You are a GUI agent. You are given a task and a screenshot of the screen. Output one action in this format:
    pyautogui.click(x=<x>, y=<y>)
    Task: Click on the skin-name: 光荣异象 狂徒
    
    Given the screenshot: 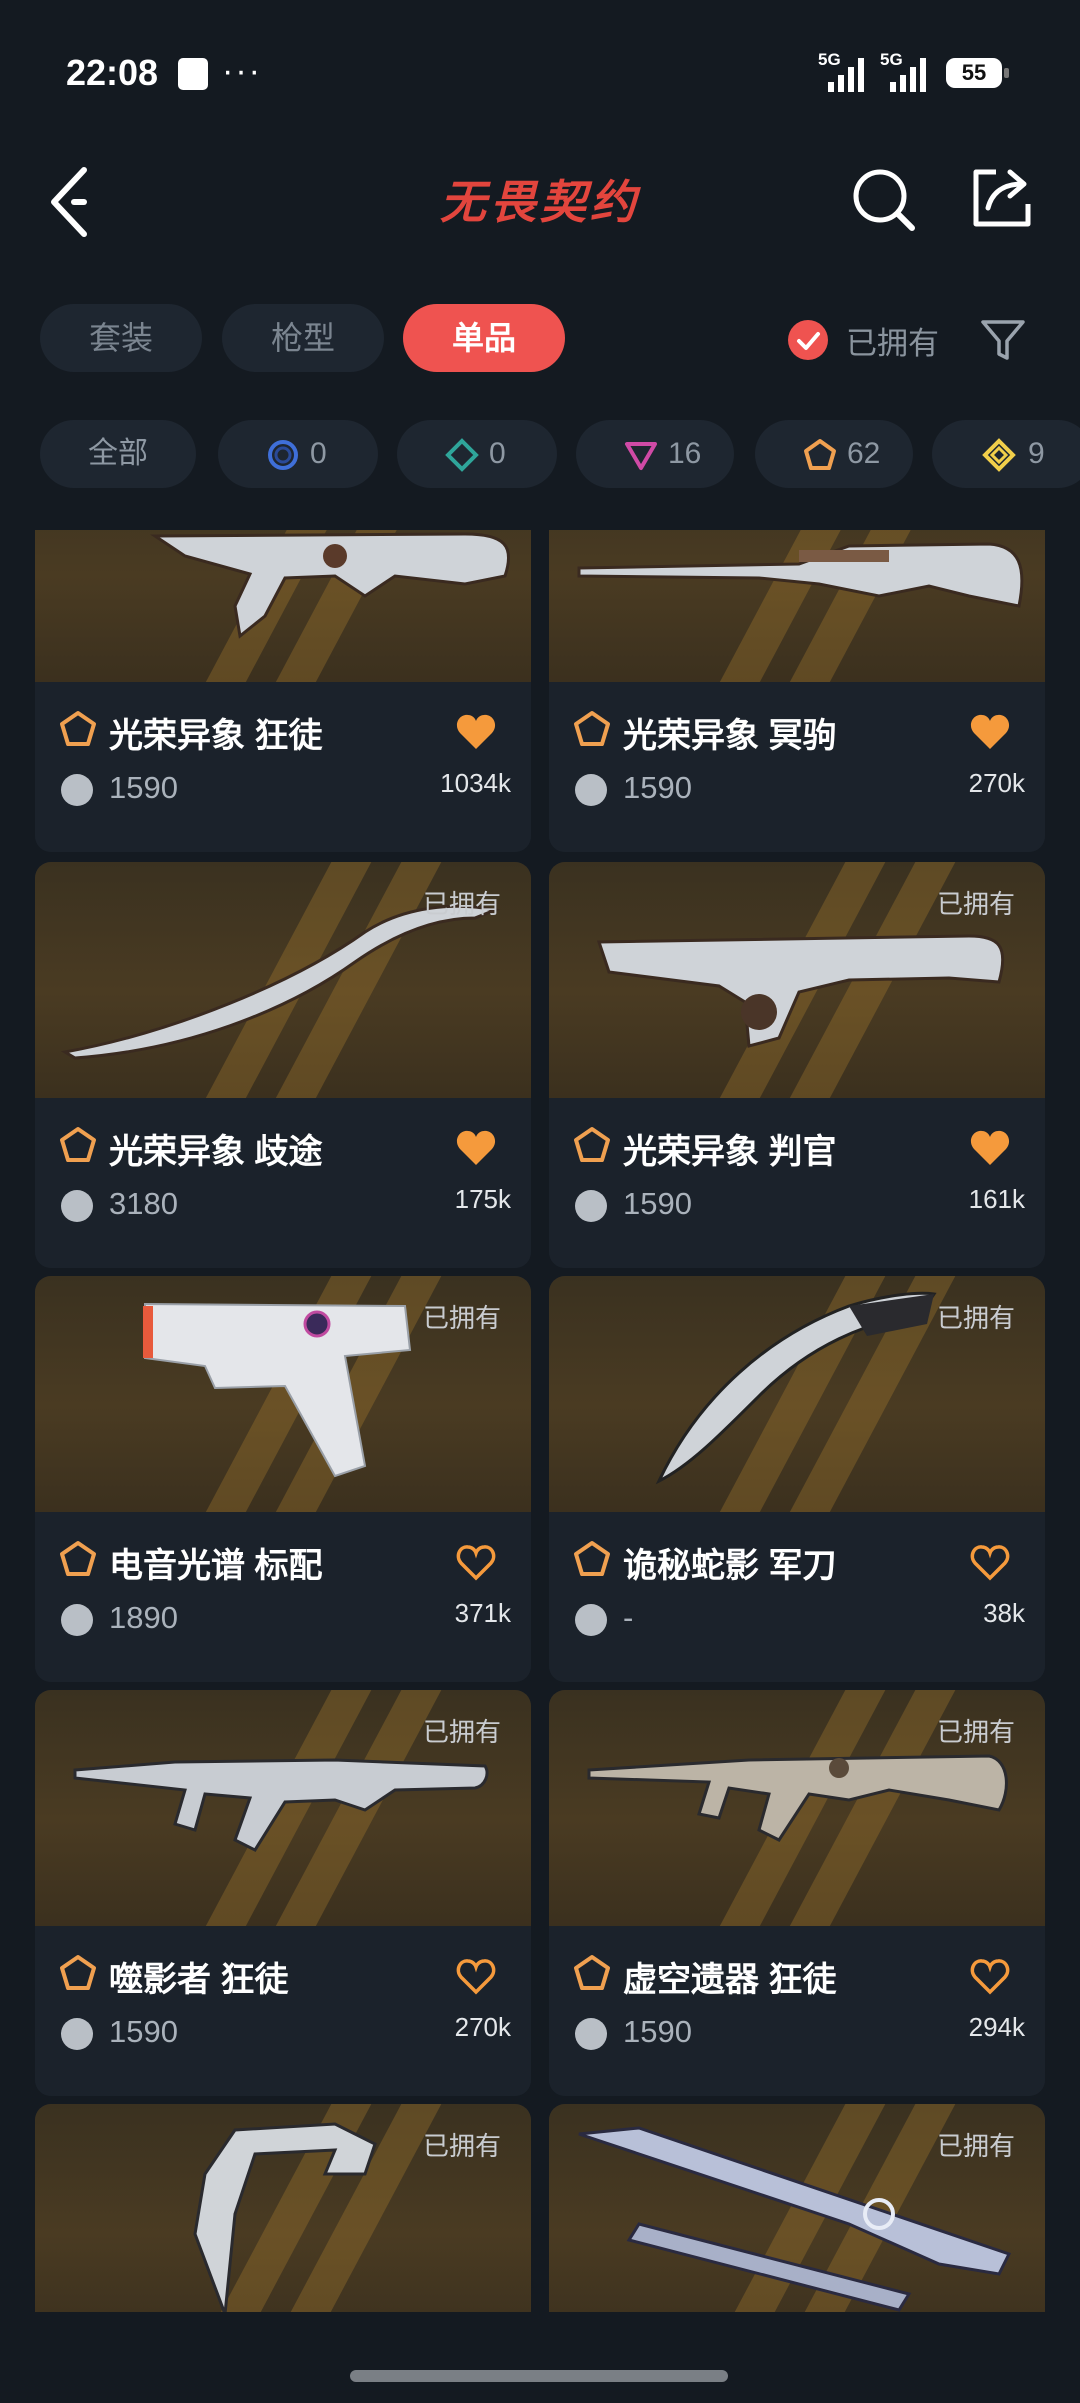 What is the action you would take?
    pyautogui.click(x=216, y=736)
    